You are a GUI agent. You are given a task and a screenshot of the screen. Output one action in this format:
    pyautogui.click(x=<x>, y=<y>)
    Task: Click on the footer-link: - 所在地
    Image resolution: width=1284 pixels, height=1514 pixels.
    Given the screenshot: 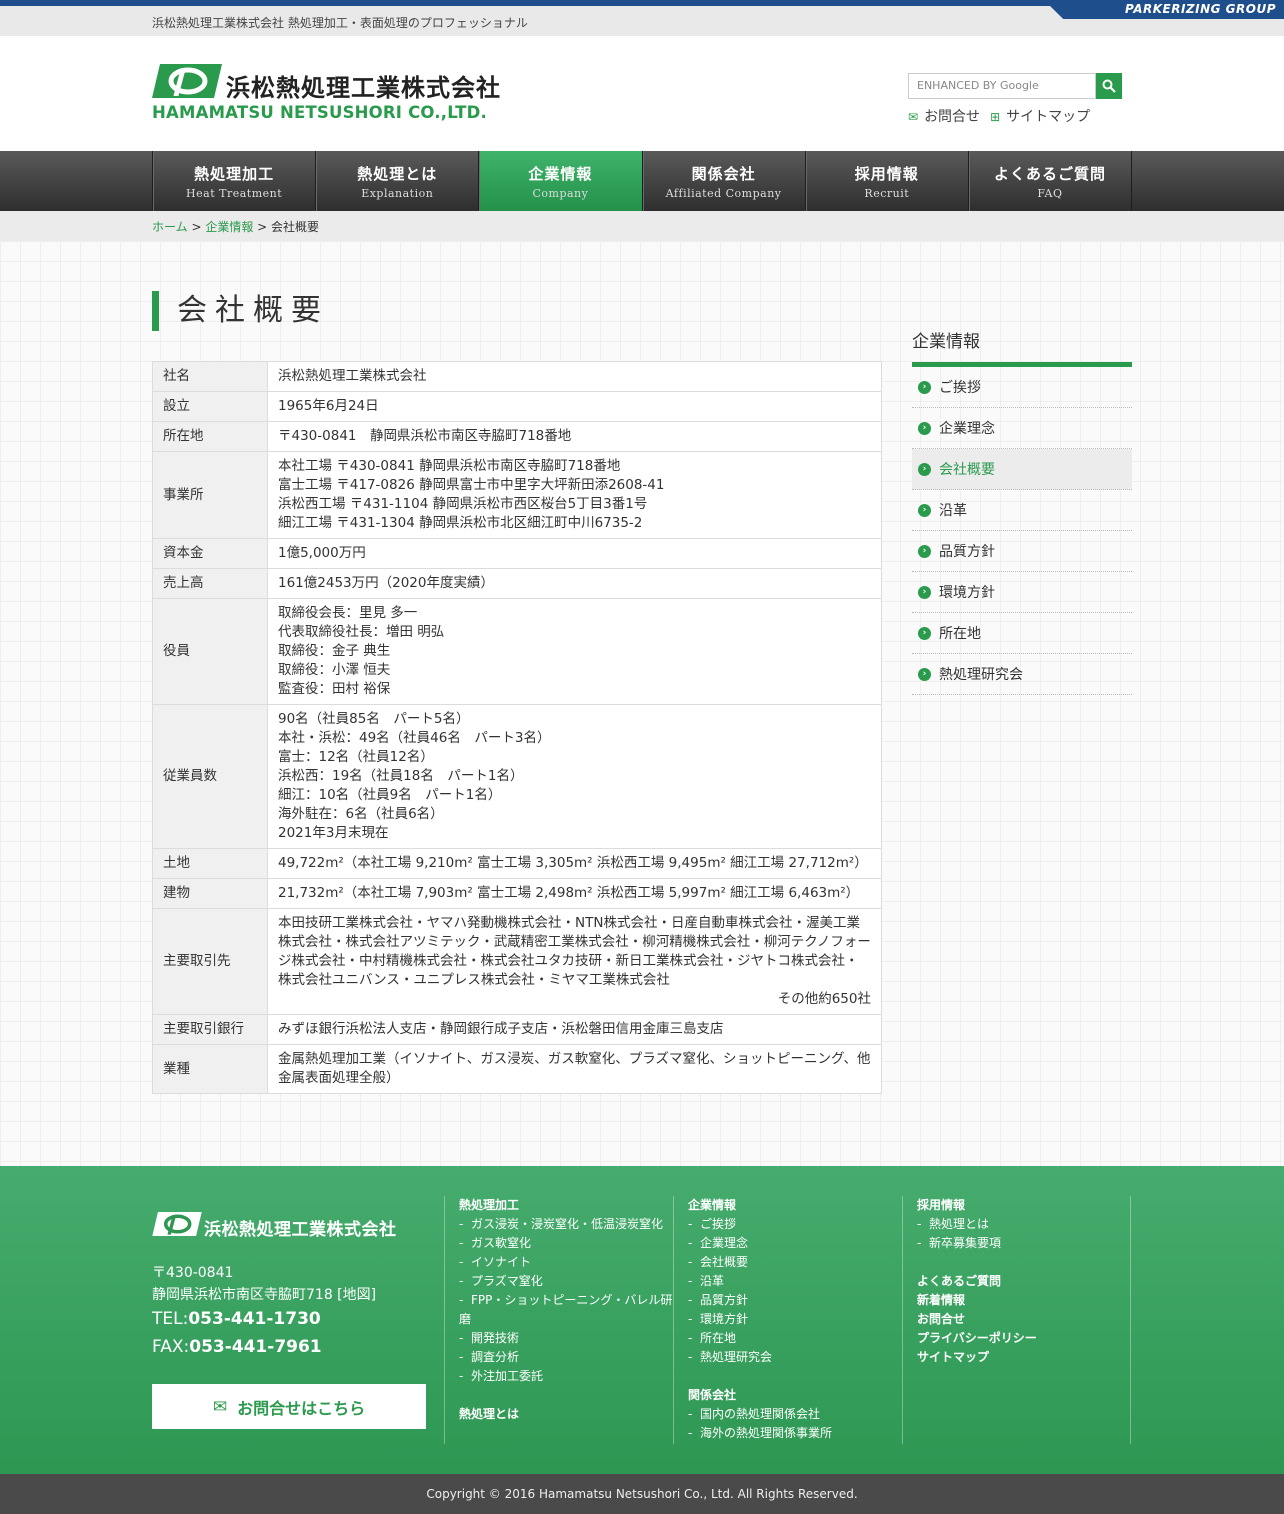 What is the action you would take?
    pyautogui.click(x=795, y=1338)
    